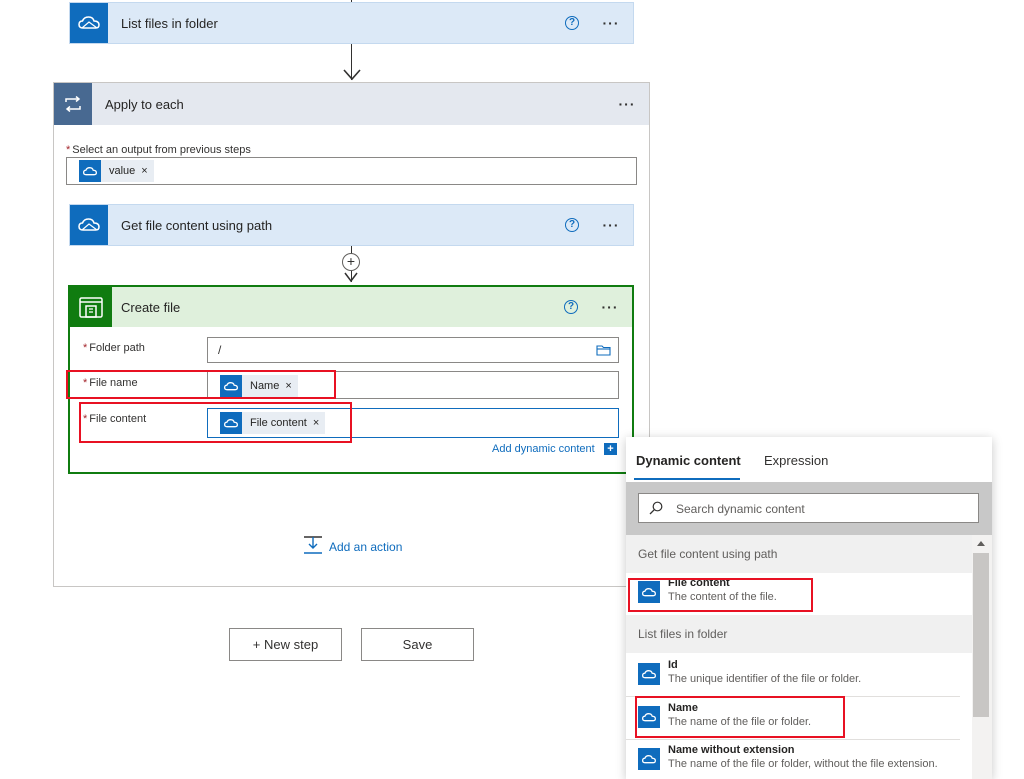 This screenshot has height=779, width=1024. What do you see at coordinates (673, 665) in the screenshot?
I see `dynamic-item-name: Id` at bounding box center [673, 665].